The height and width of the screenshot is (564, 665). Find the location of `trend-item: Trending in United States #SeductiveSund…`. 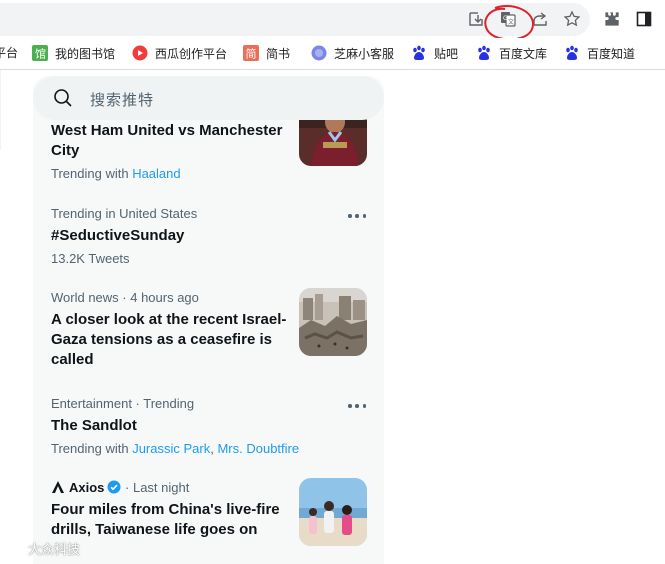

trend-item: Trending in United States #SeductiveSund… is located at coordinates (211, 236).